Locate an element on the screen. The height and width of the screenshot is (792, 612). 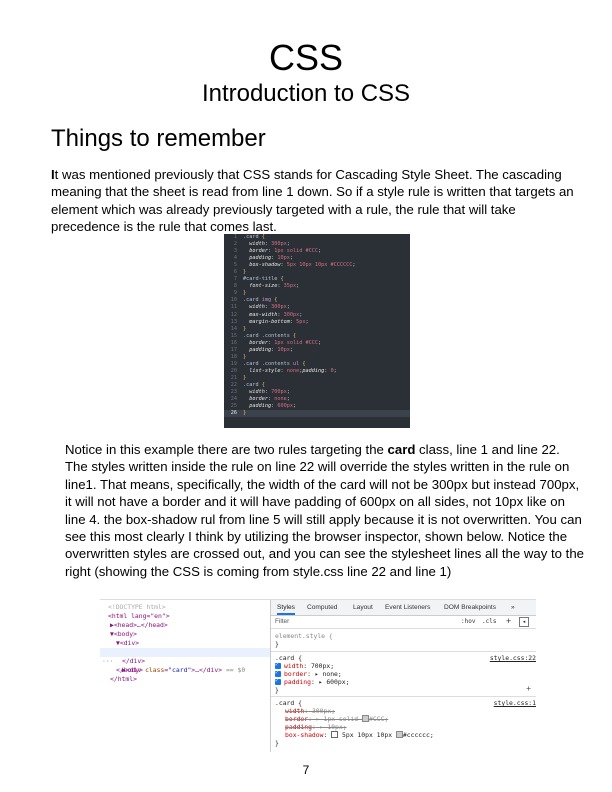
code-line: 9} is located at coordinates (317, 293).